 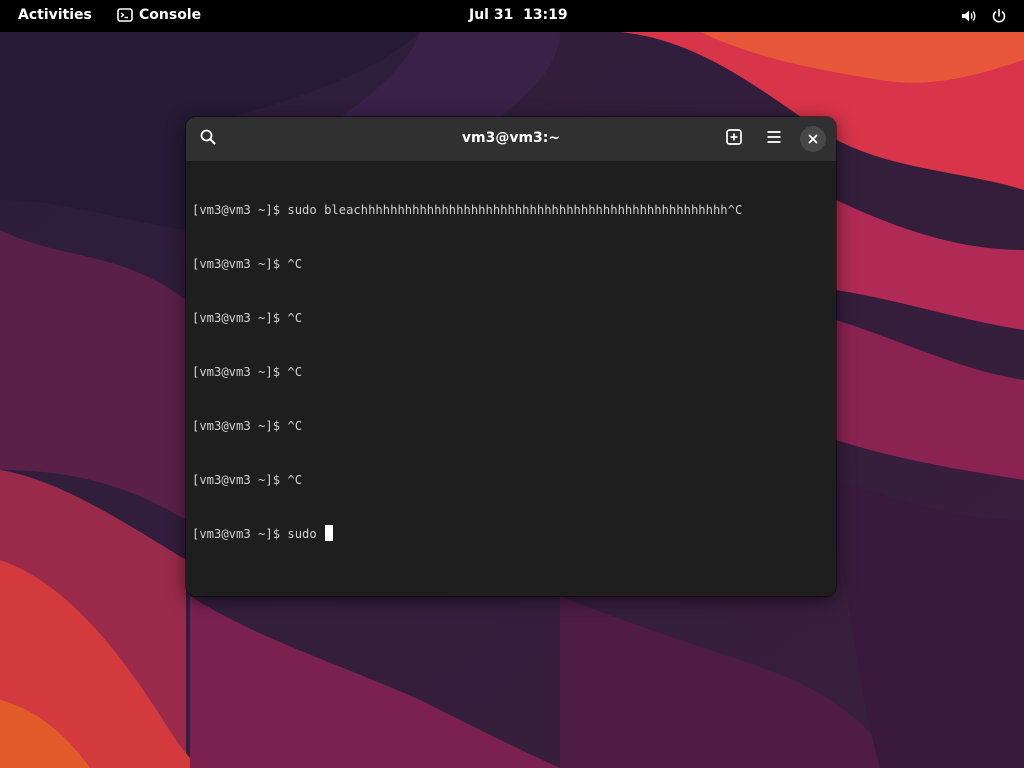 What do you see at coordinates (984, 16) in the screenshot?
I see `system-tray` at bounding box center [984, 16].